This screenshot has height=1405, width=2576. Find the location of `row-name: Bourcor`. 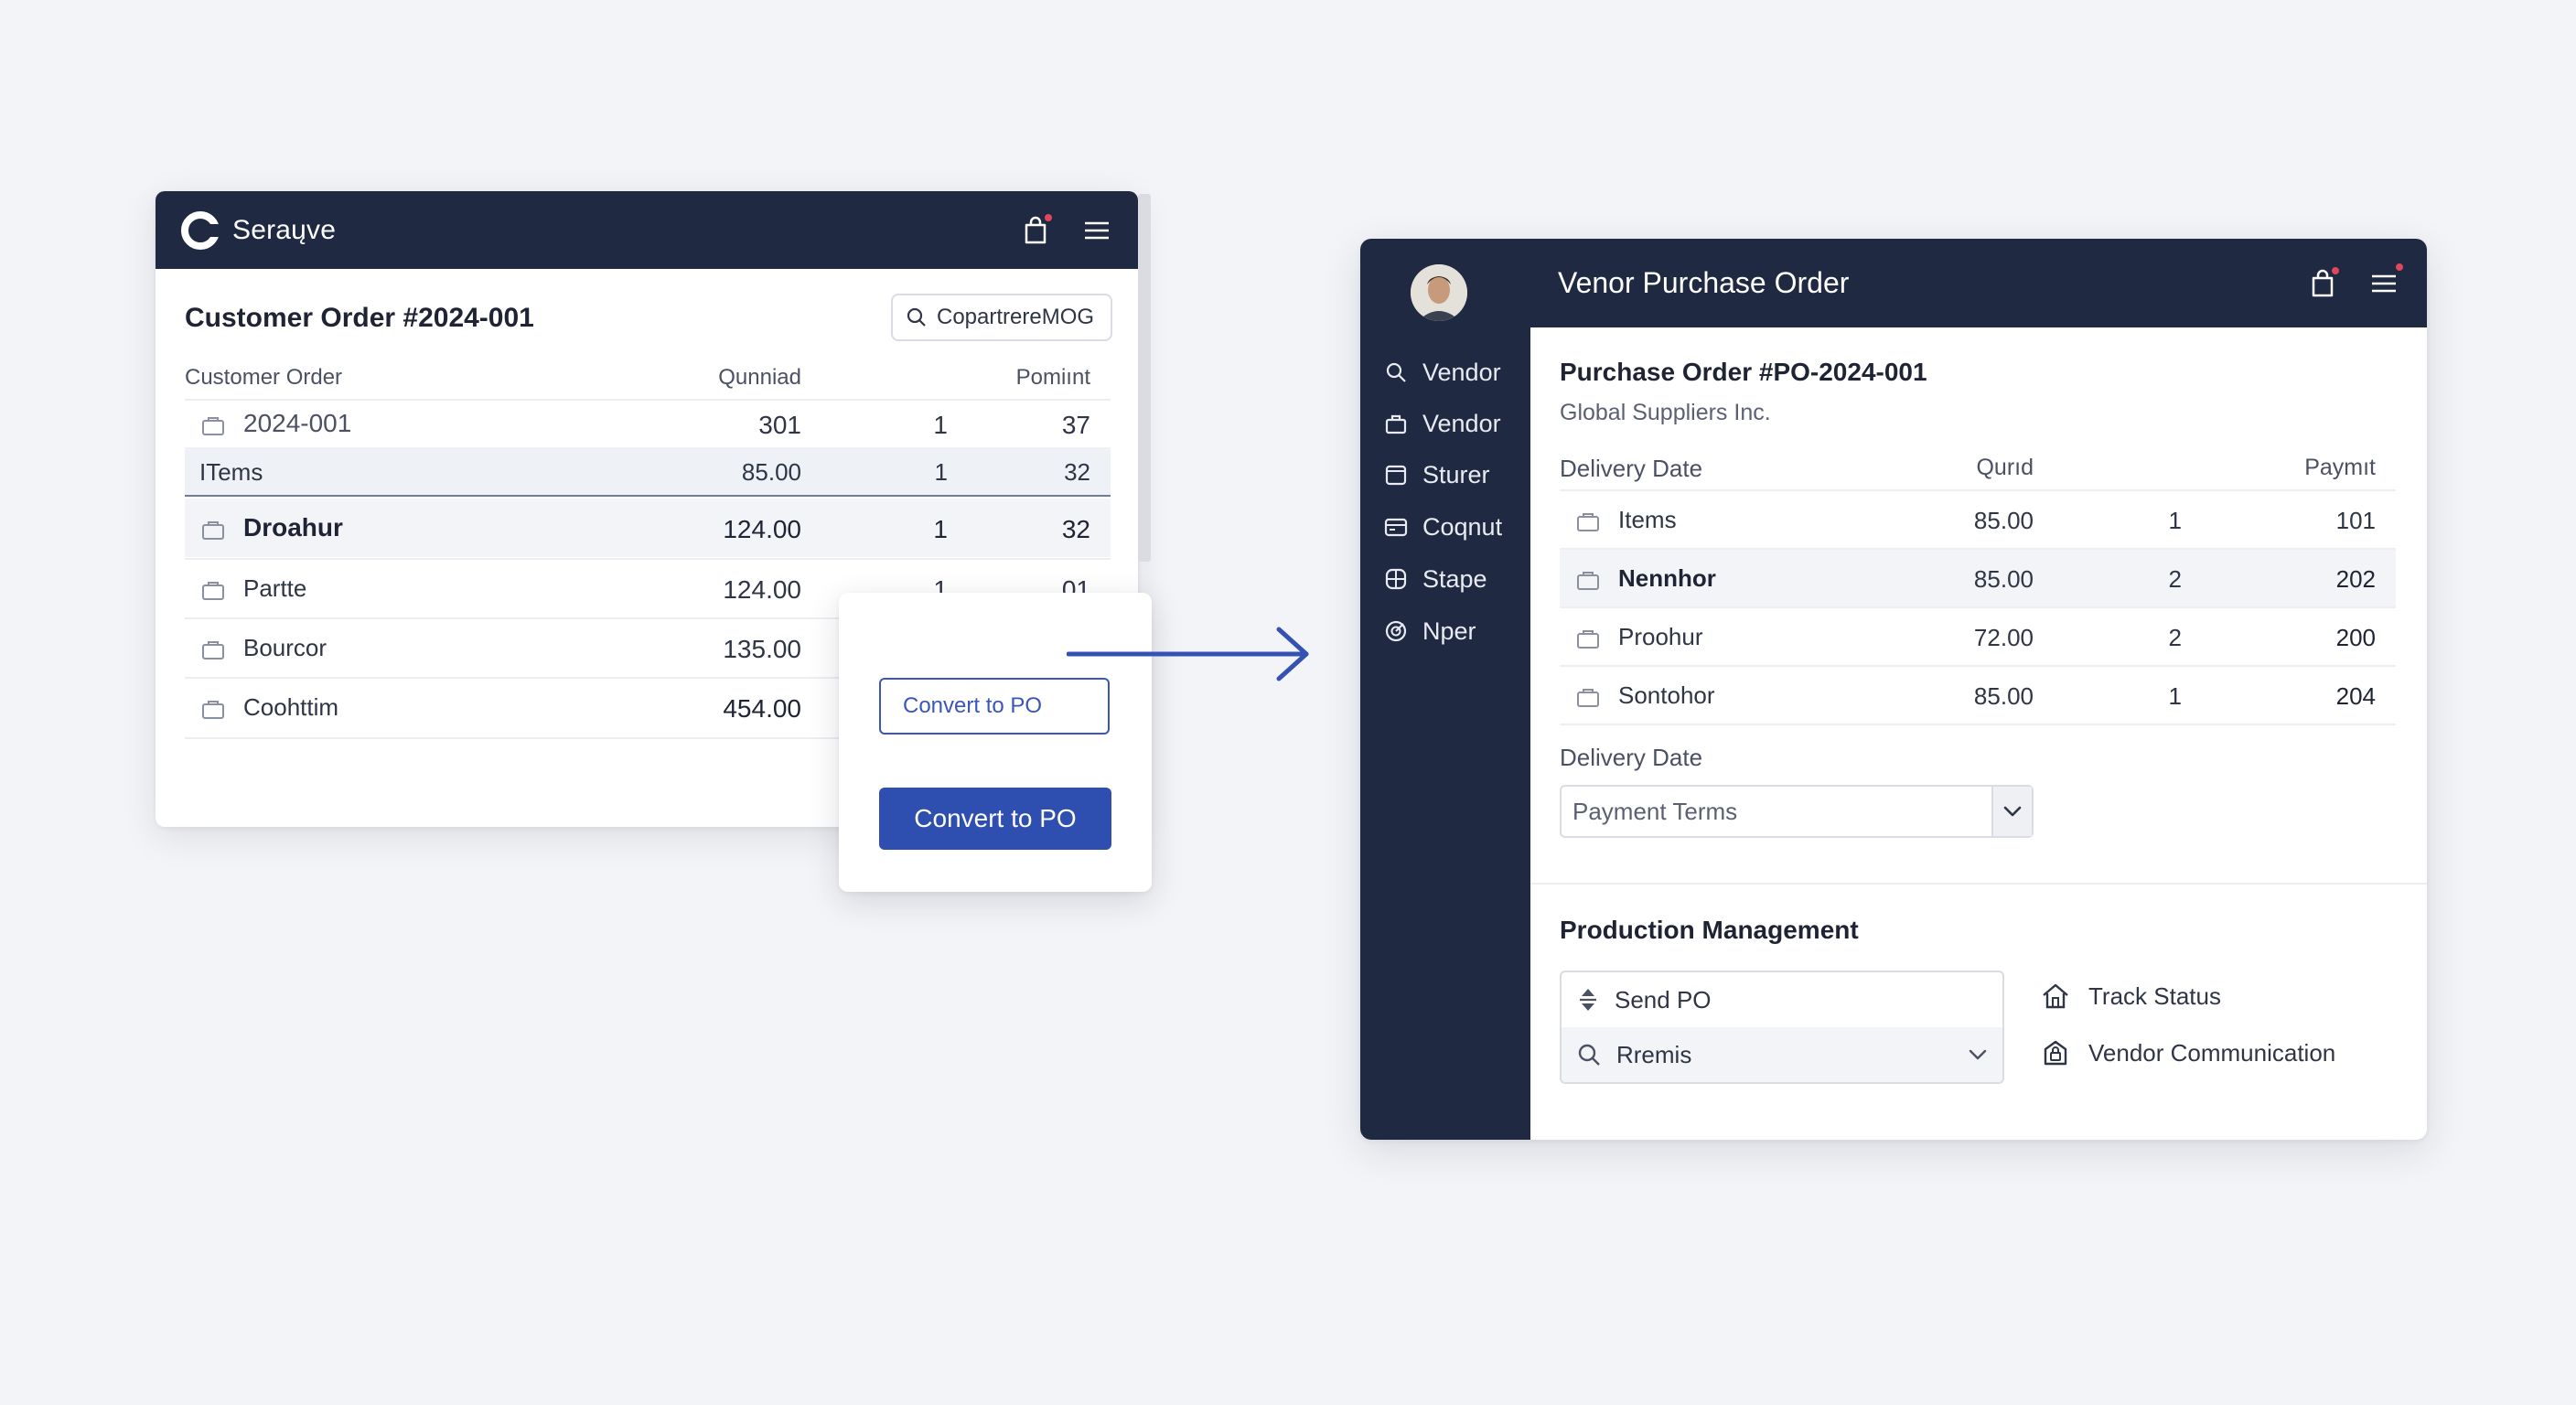

row-name: Bourcor is located at coordinates (285, 647).